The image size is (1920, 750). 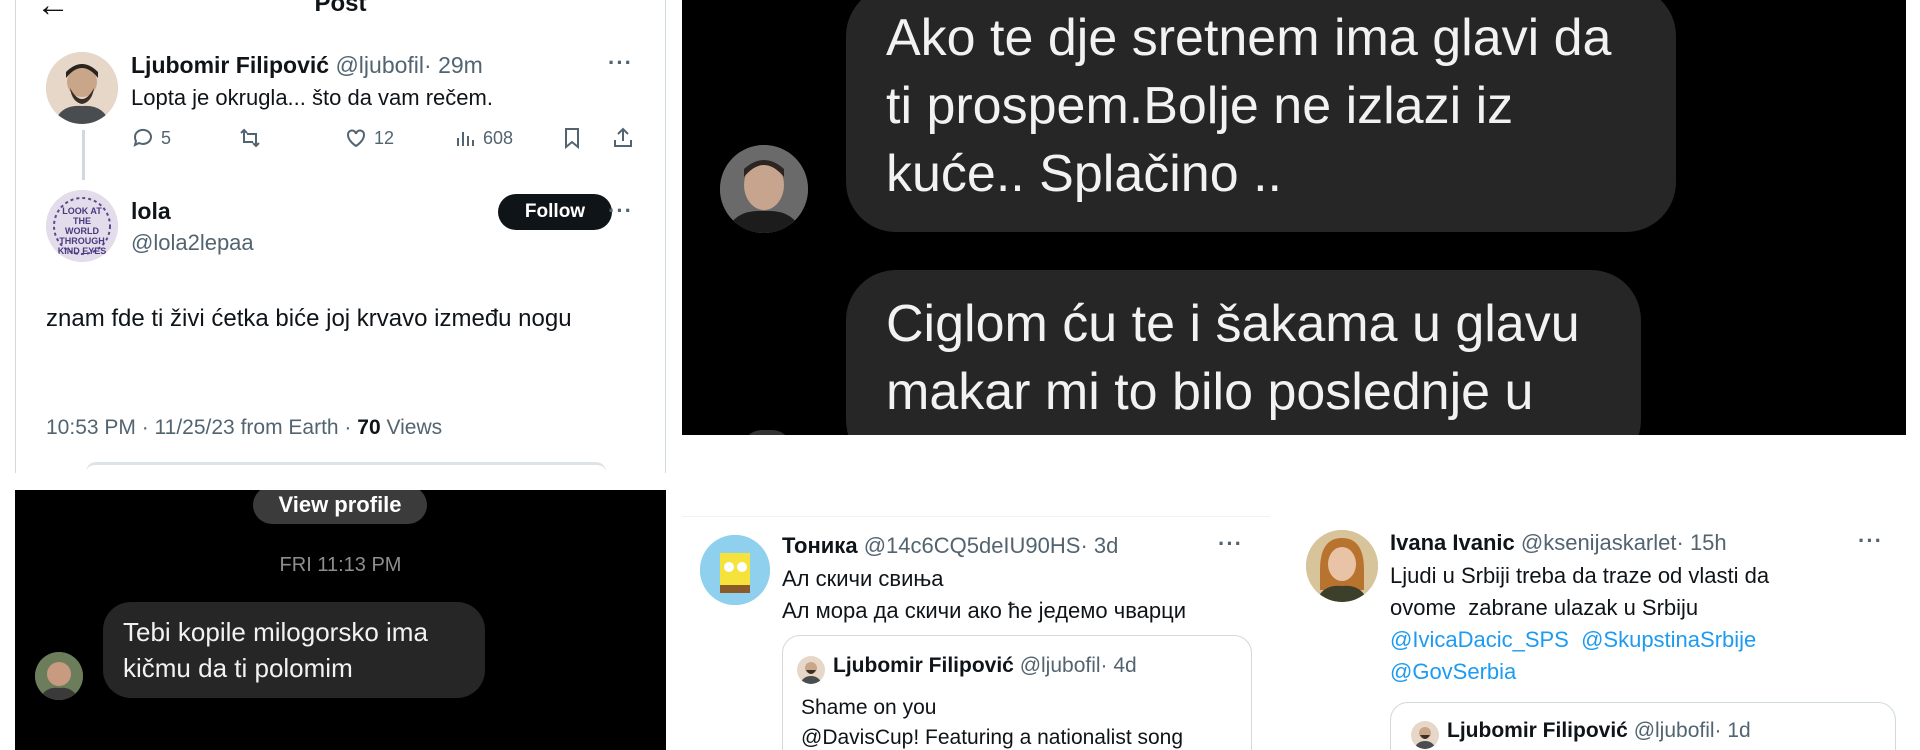 I want to click on share-button, so click(x=623, y=138).